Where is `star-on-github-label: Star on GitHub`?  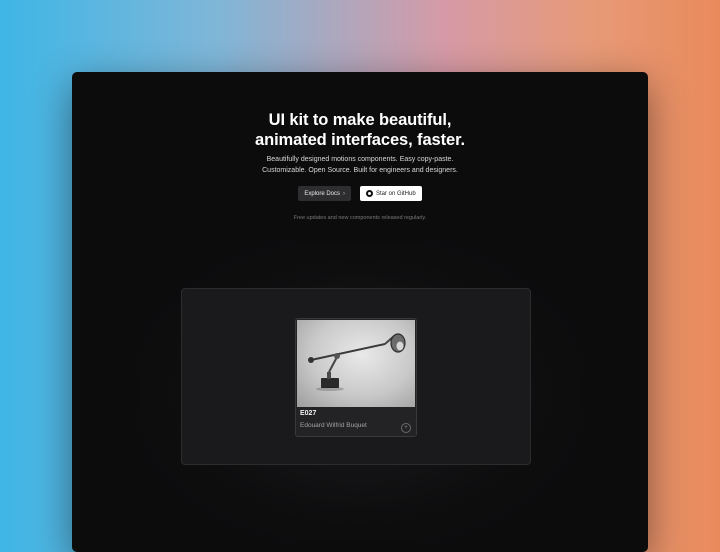 star-on-github-label: Star on GitHub is located at coordinates (396, 193).